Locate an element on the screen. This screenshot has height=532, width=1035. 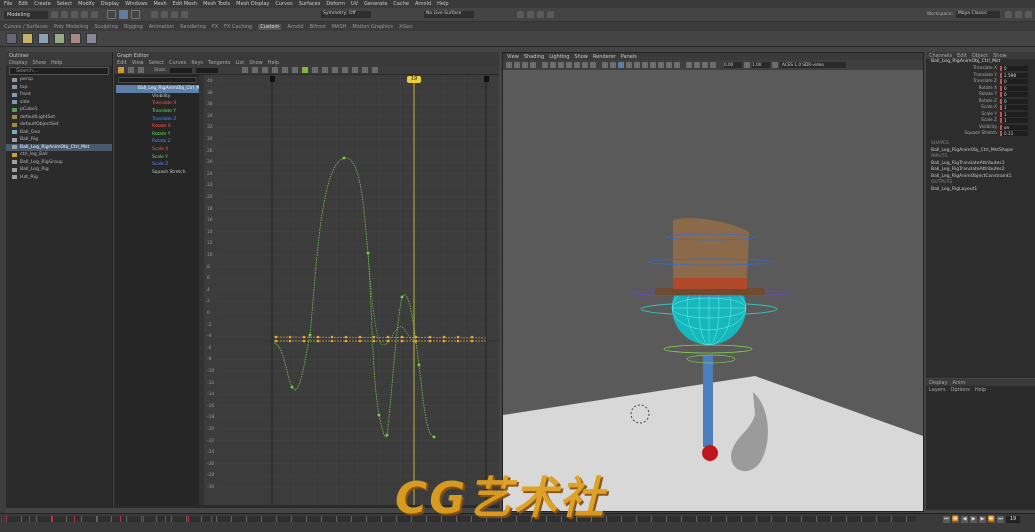
channel-row: Visibility on is located at coordinates (980, 127).